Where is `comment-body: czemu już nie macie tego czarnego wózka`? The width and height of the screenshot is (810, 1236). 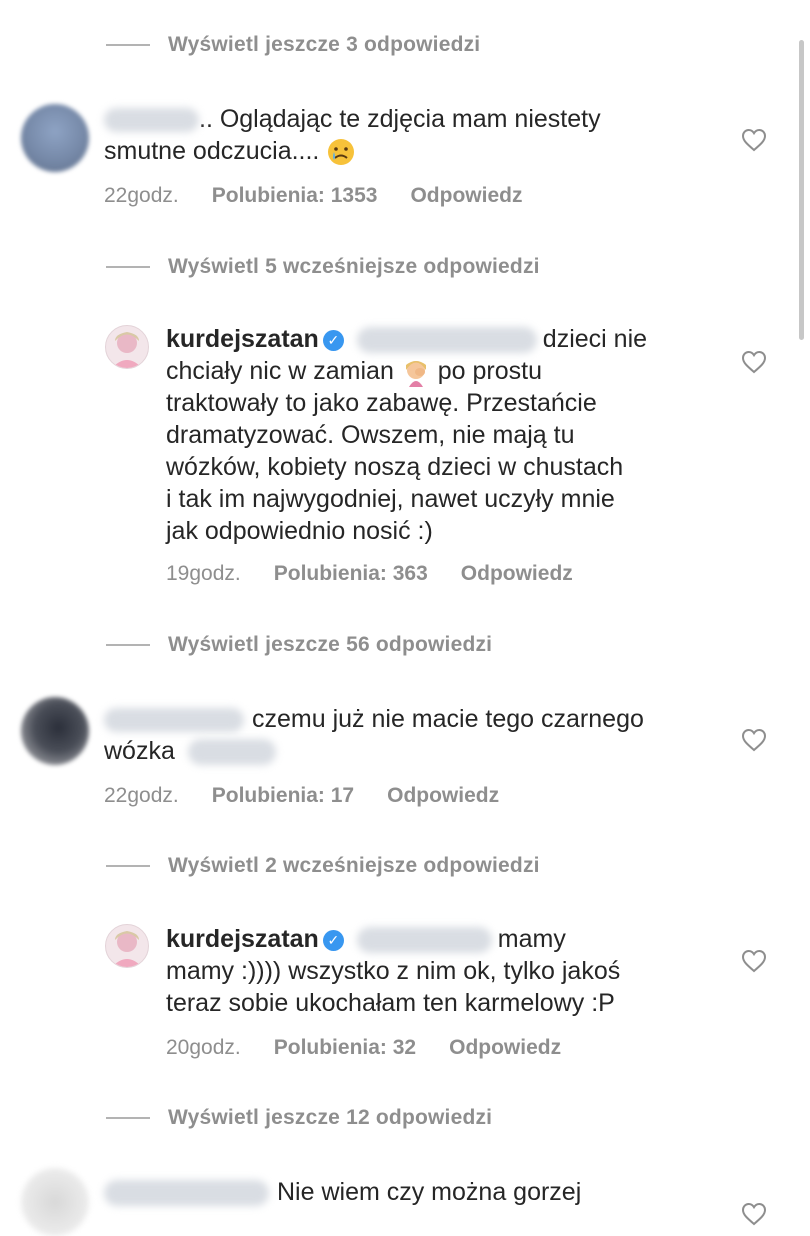 comment-body: czemu już nie macie tego czarnego wózka is located at coordinates (404, 735).